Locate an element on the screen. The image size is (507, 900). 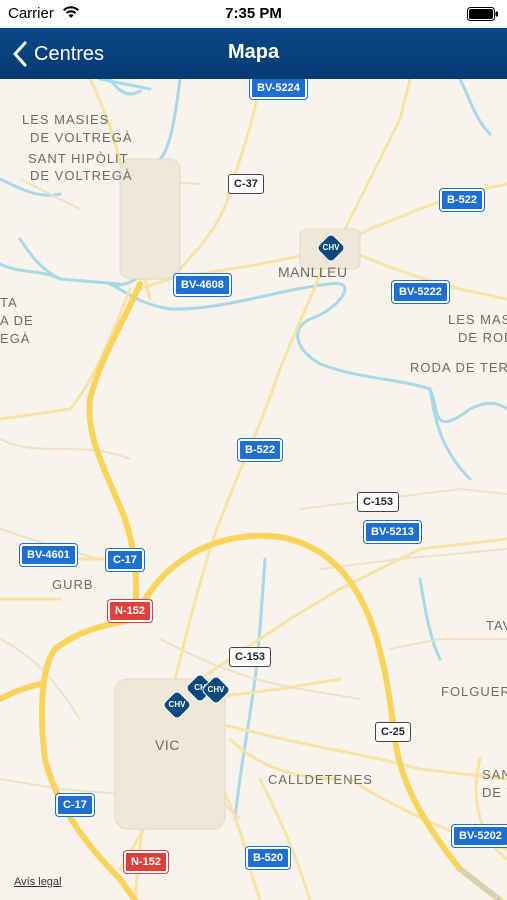
map-pin-chv-vic-3: CHV is located at coordinates (216, 690).